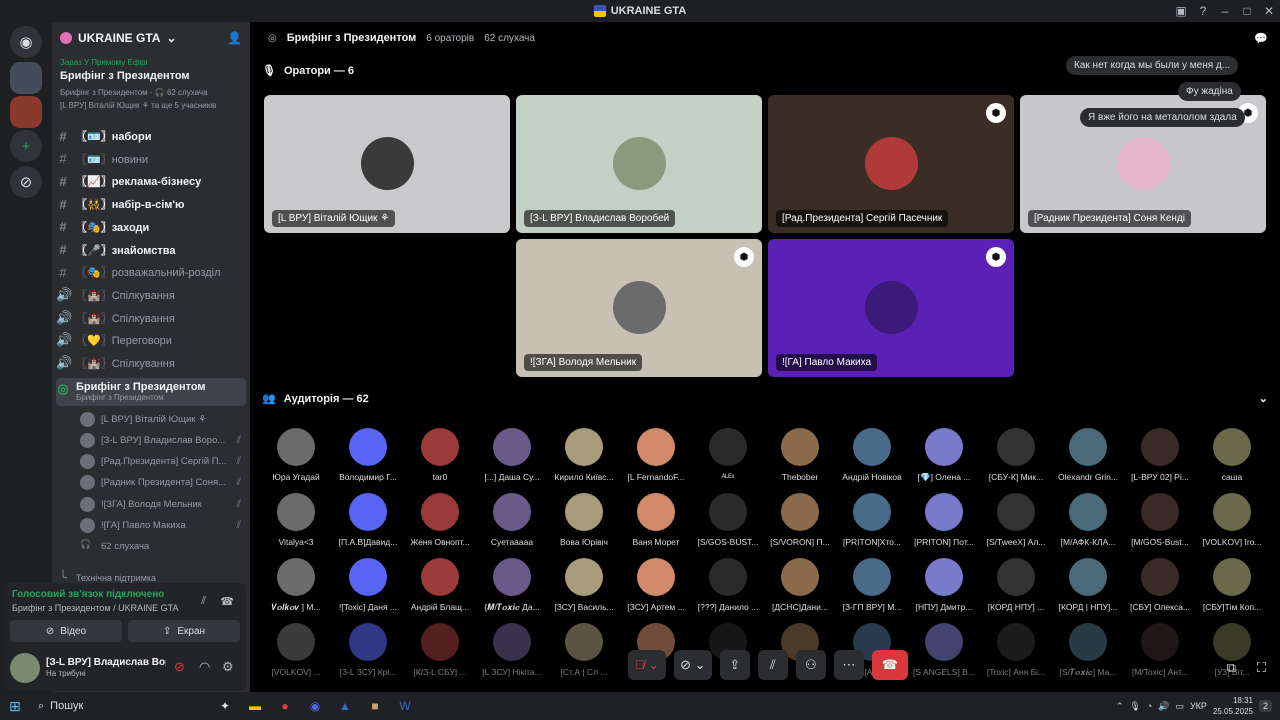 This screenshot has width=1280, height=720. I want to click on maximize-button: □, so click(1247, 11).